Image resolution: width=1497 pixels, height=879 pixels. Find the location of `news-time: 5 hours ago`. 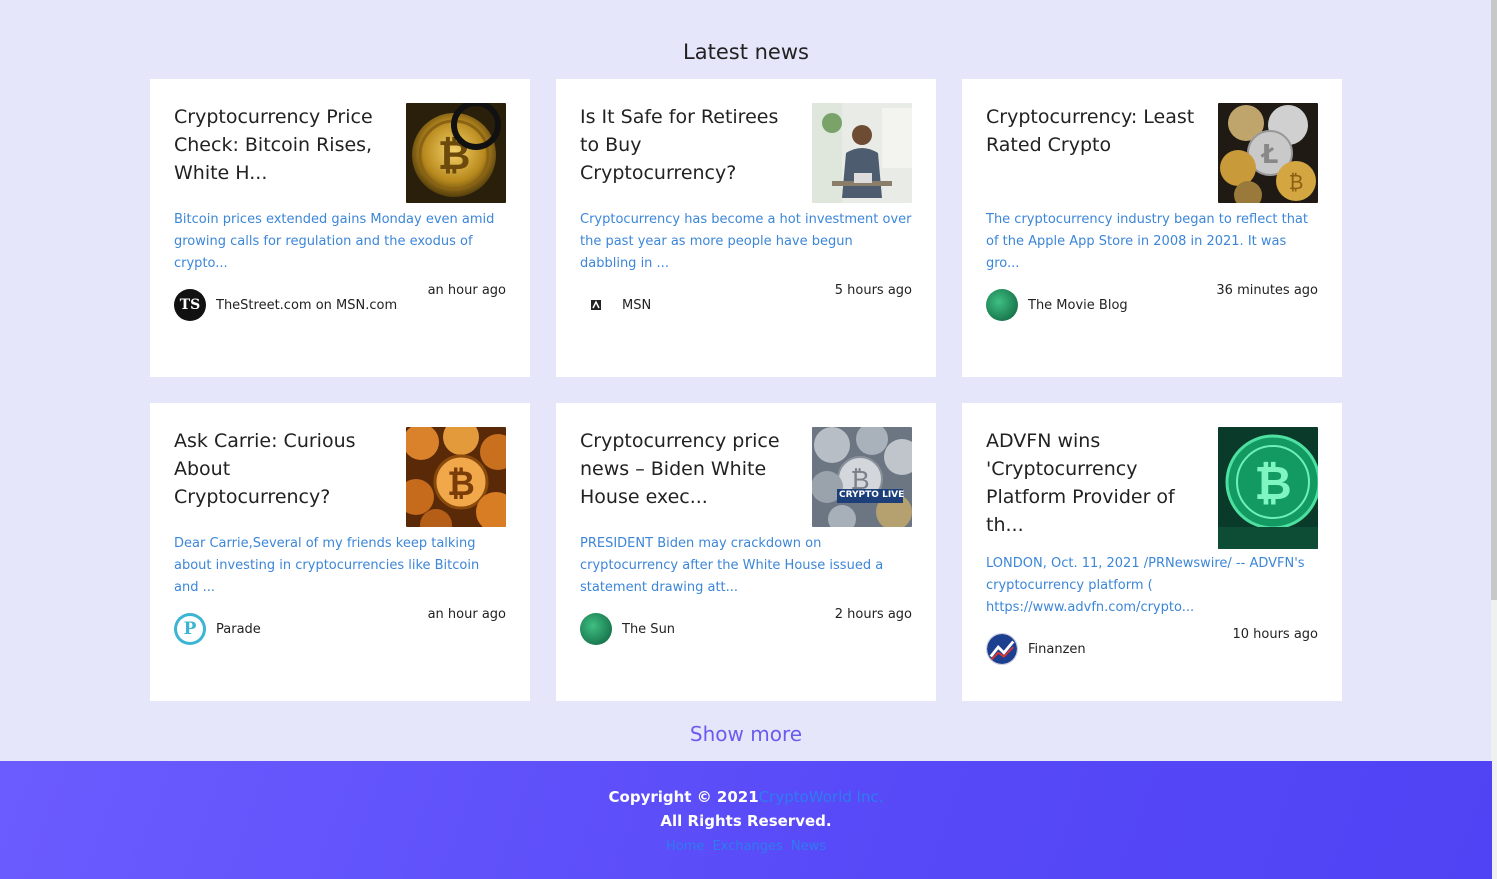

news-time: 5 hours ago is located at coordinates (873, 290).